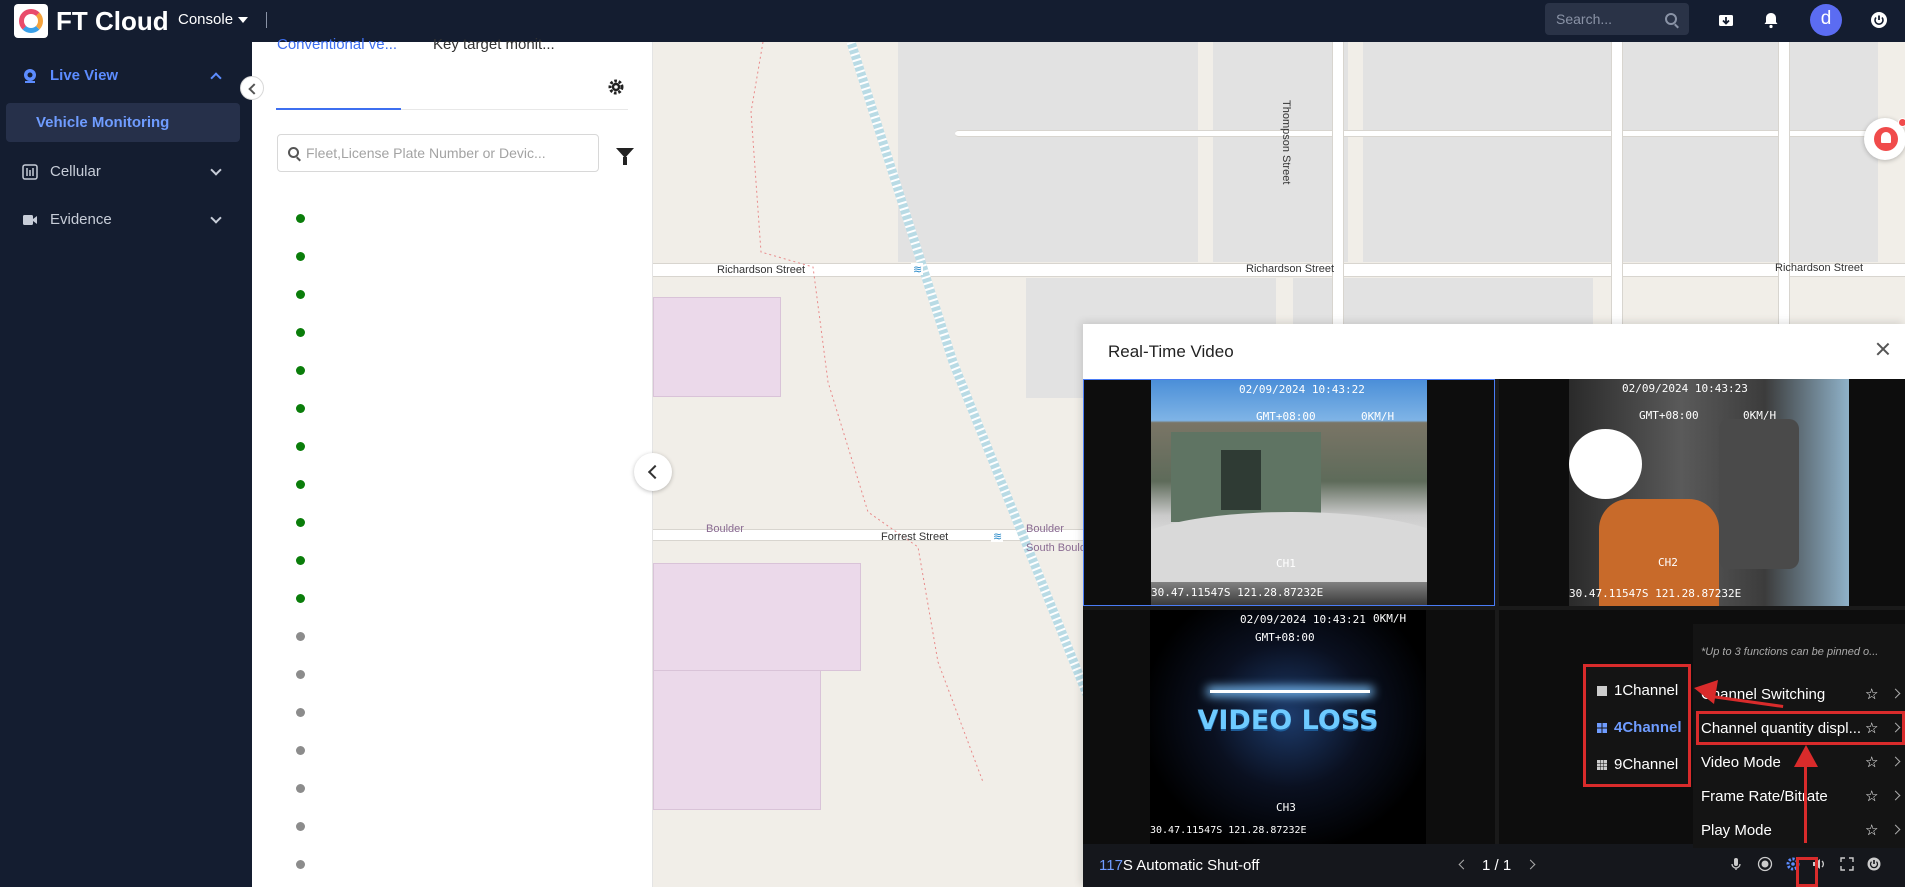 The image size is (1905, 887). I want to click on arrowhead-left, so click(1706, 692).